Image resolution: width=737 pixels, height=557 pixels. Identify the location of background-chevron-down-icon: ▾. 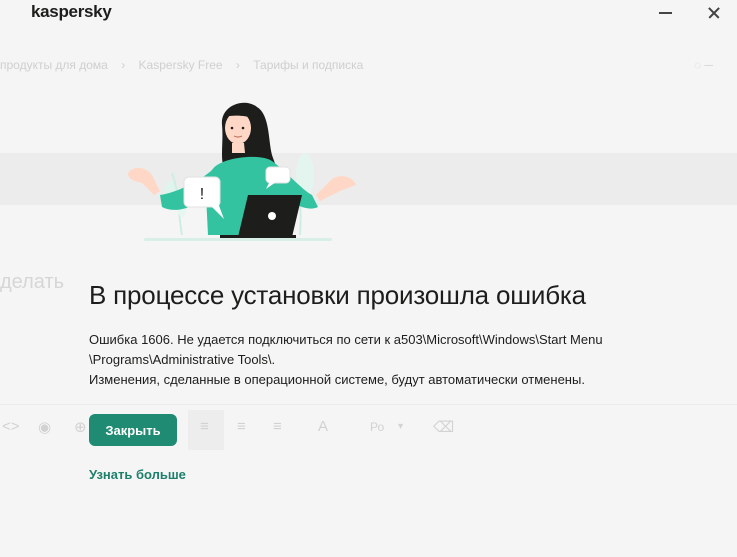
(401, 426).